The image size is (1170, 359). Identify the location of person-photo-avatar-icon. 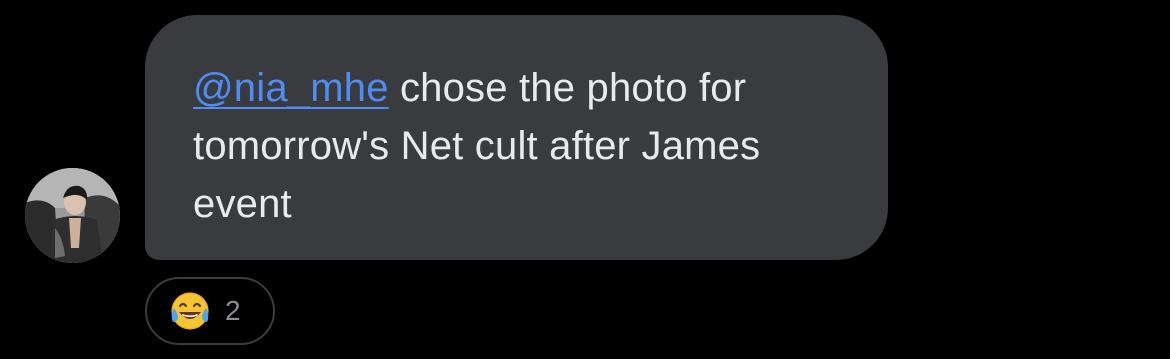
(72, 215).